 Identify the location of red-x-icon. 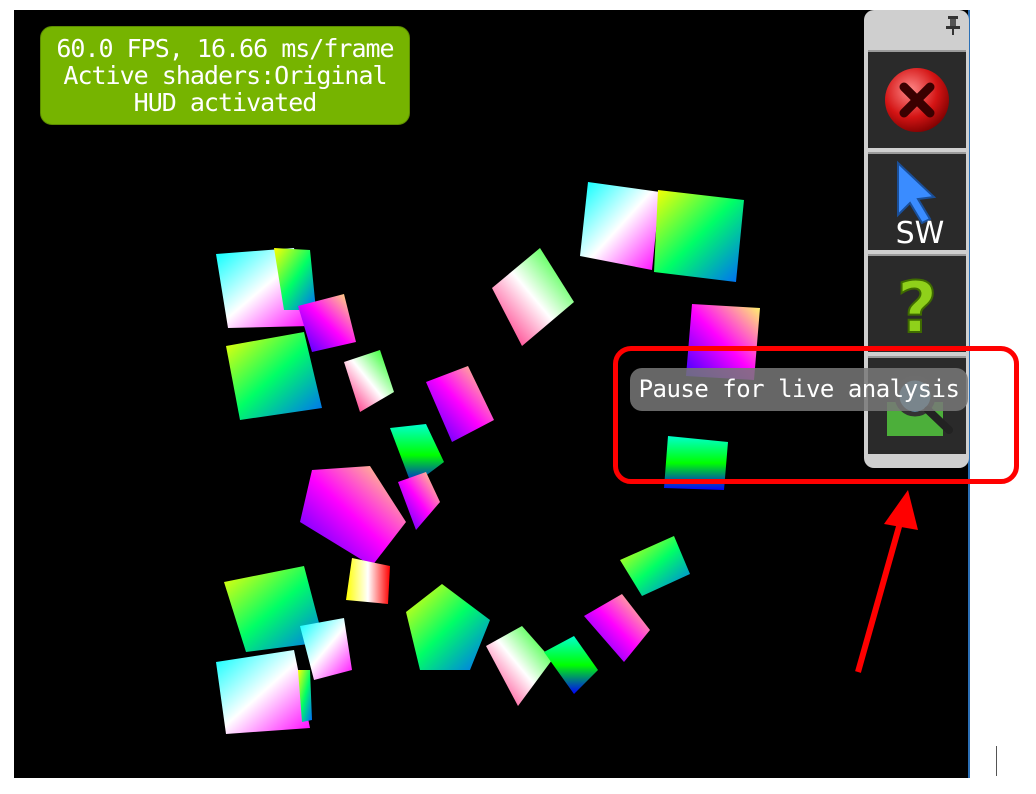
(917, 100).